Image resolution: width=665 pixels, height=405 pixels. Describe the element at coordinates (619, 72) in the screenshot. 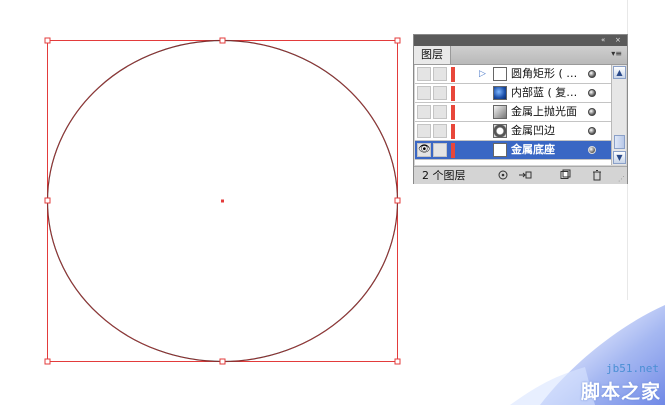

I see `scroll-up-icon: ▲` at that location.